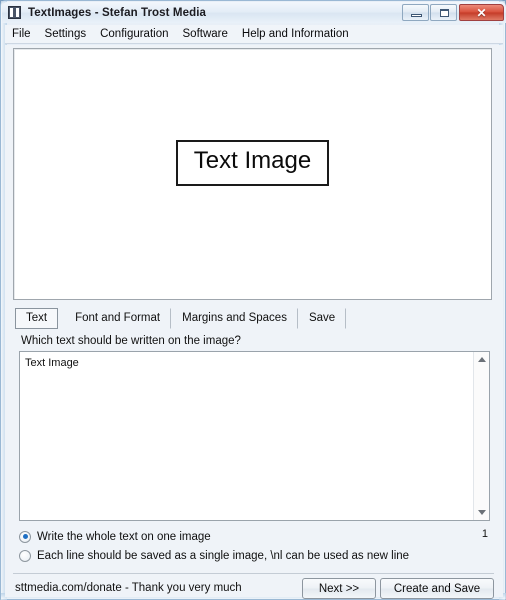 The width and height of the screenshot is (506, 600). Describe the element at coordinates (234, 318) in the screenshot. I see `tab-margins-and-spaces: Margins and Spaces` at that location.